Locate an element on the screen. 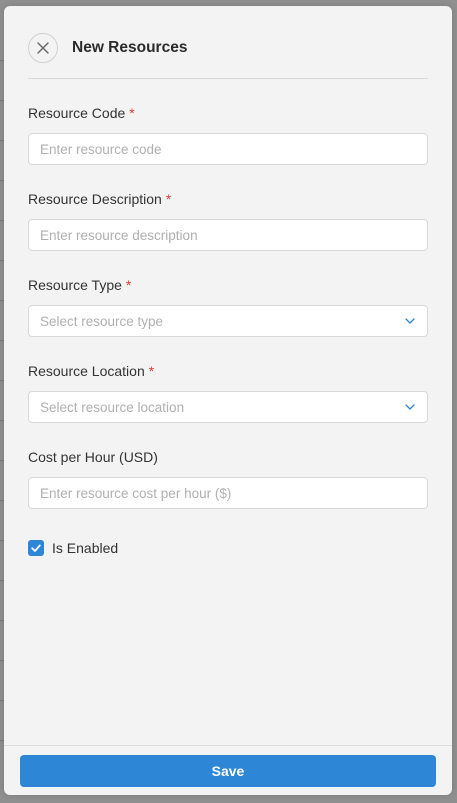  resource-location-label: Resource Location * is located at coordinates (91, 371).